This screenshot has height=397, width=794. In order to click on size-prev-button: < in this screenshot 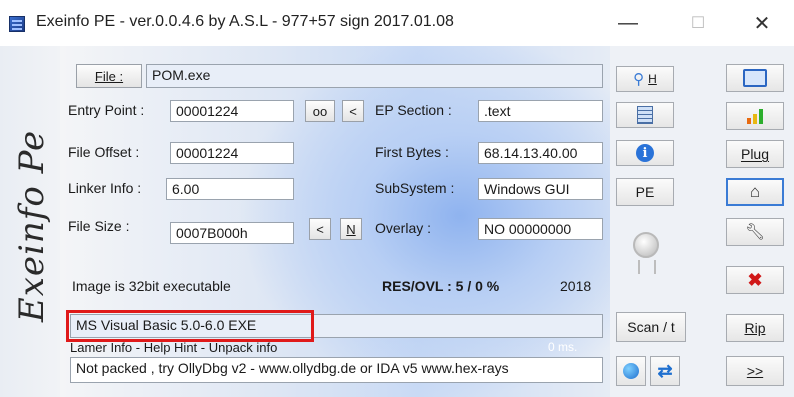, I will do `click(320, 229)`.